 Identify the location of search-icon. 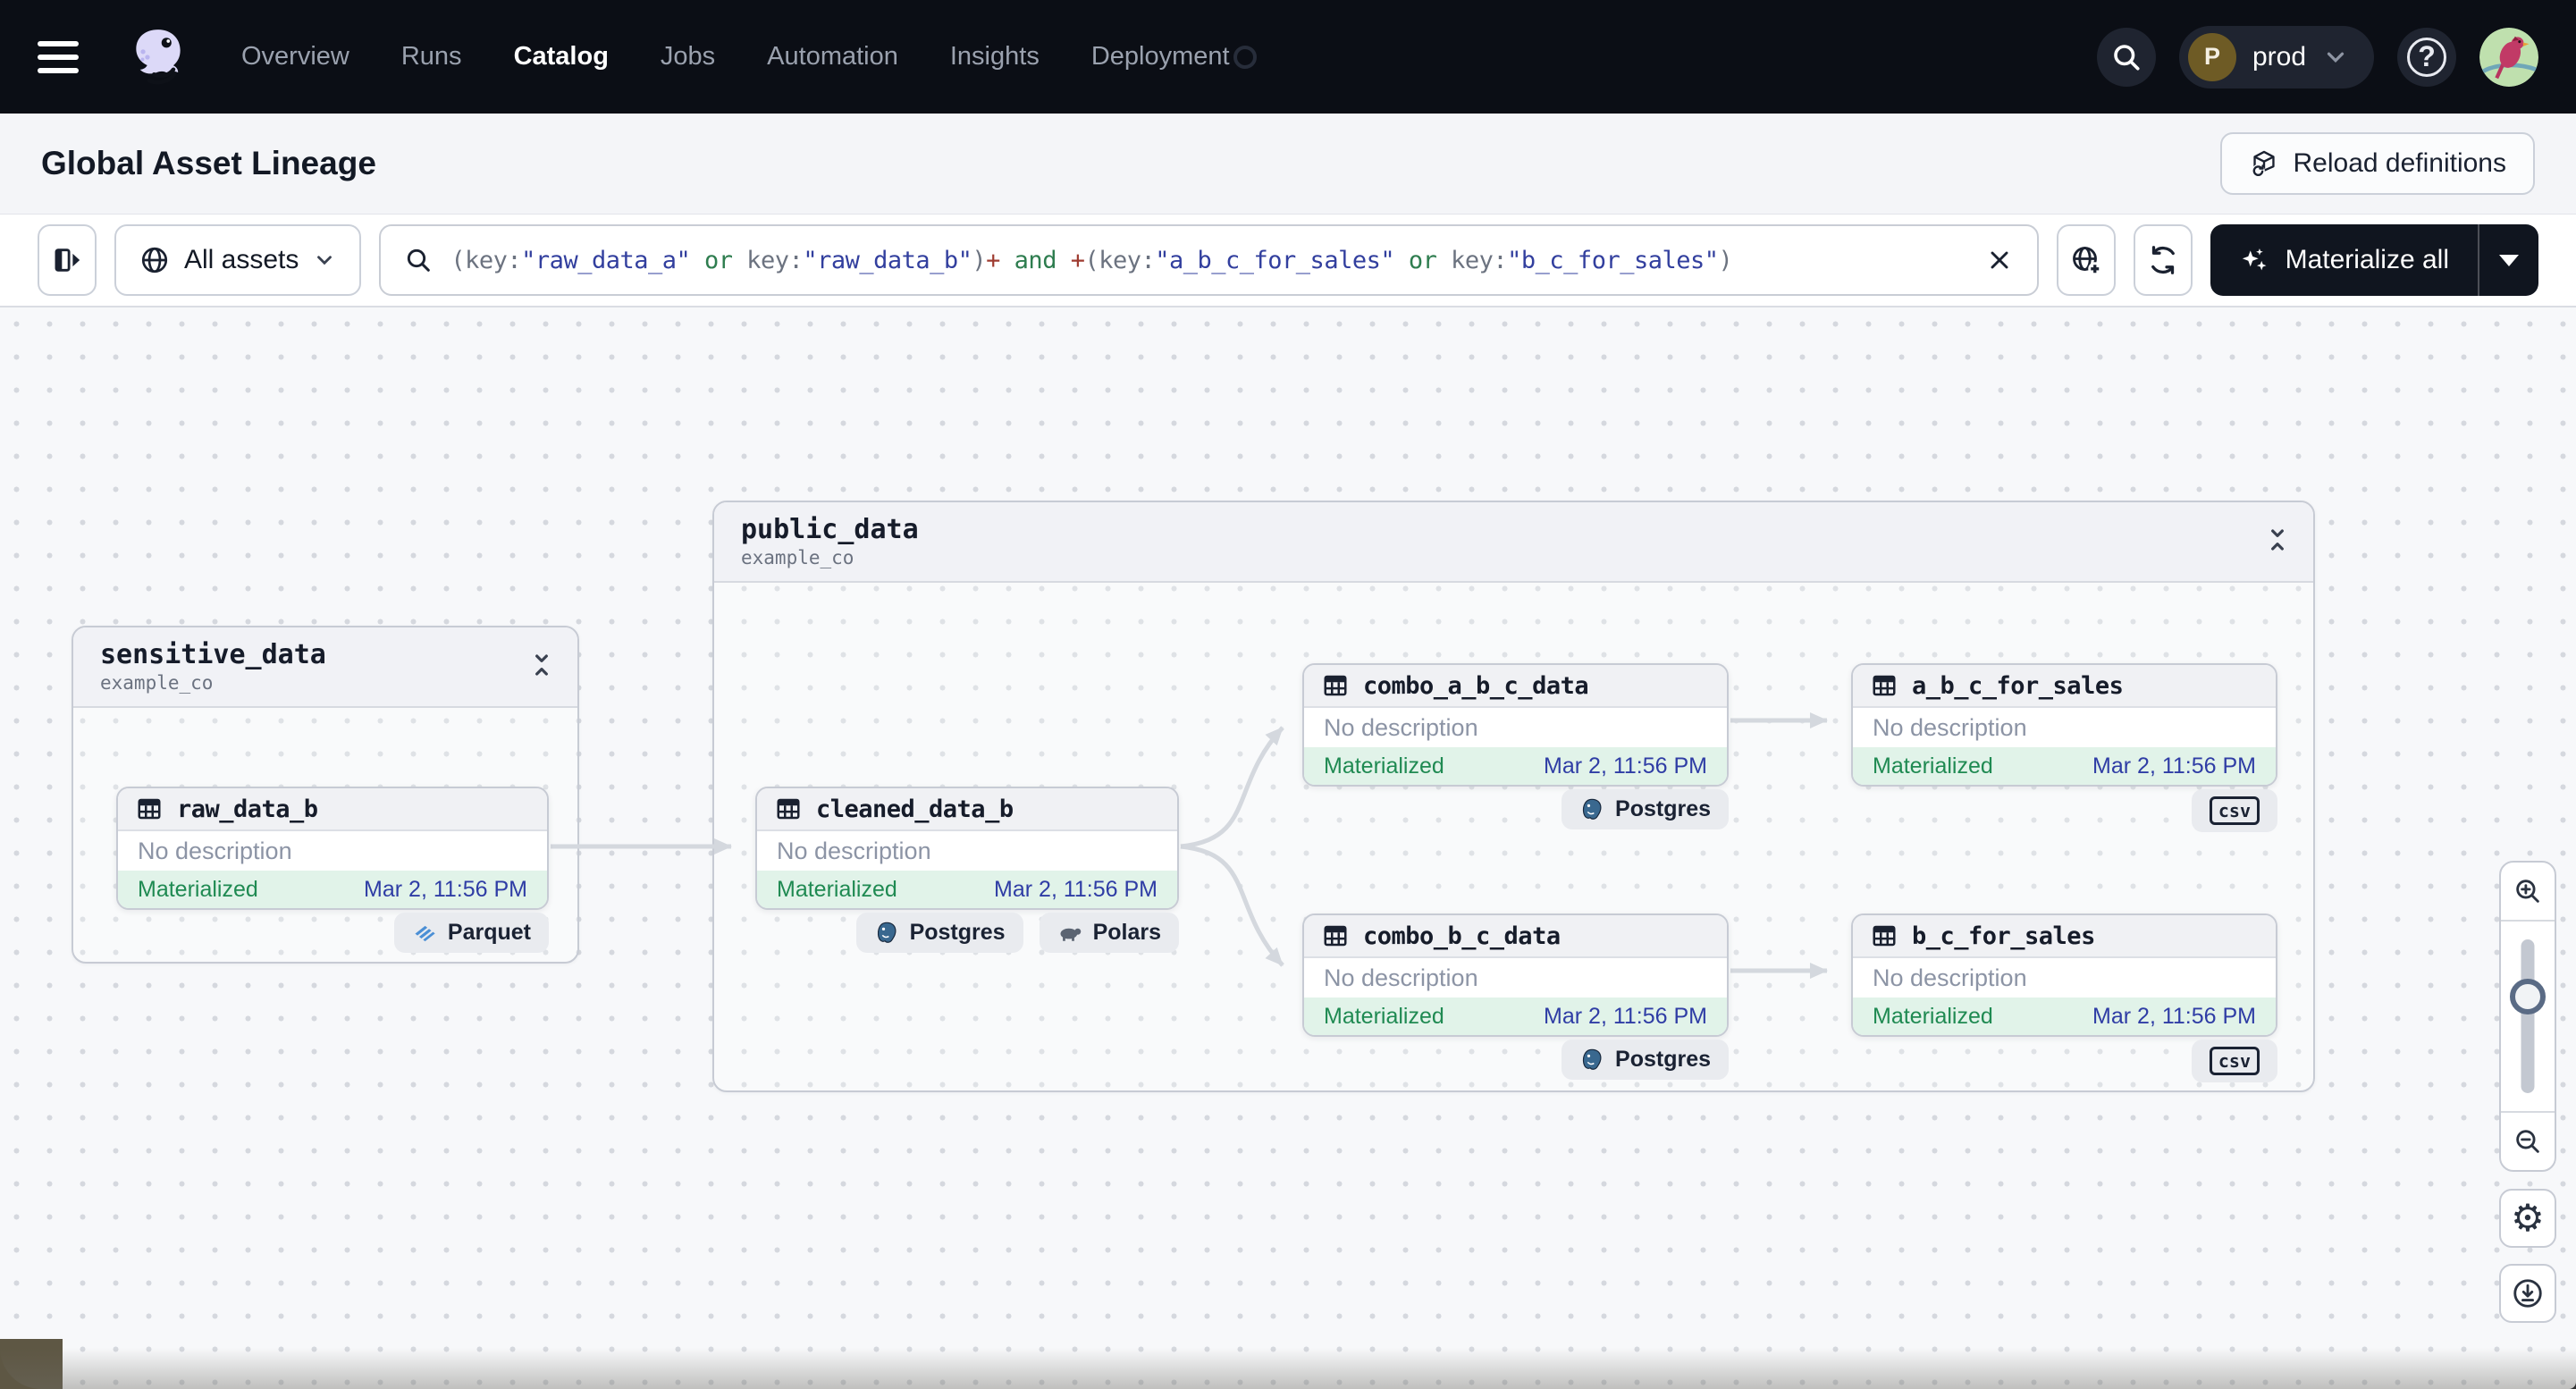
(420, 260).